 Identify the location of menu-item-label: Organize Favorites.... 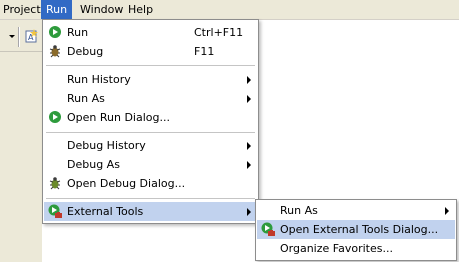
(336, 248).